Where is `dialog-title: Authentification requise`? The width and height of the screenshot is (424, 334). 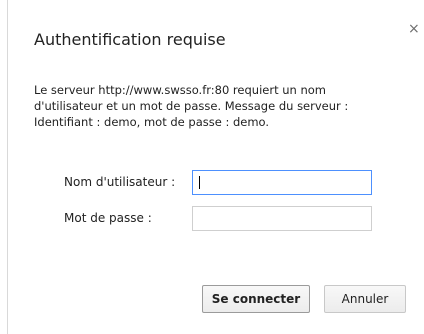
dialog-title: Authentification requise is located at coordinates (130, 39).